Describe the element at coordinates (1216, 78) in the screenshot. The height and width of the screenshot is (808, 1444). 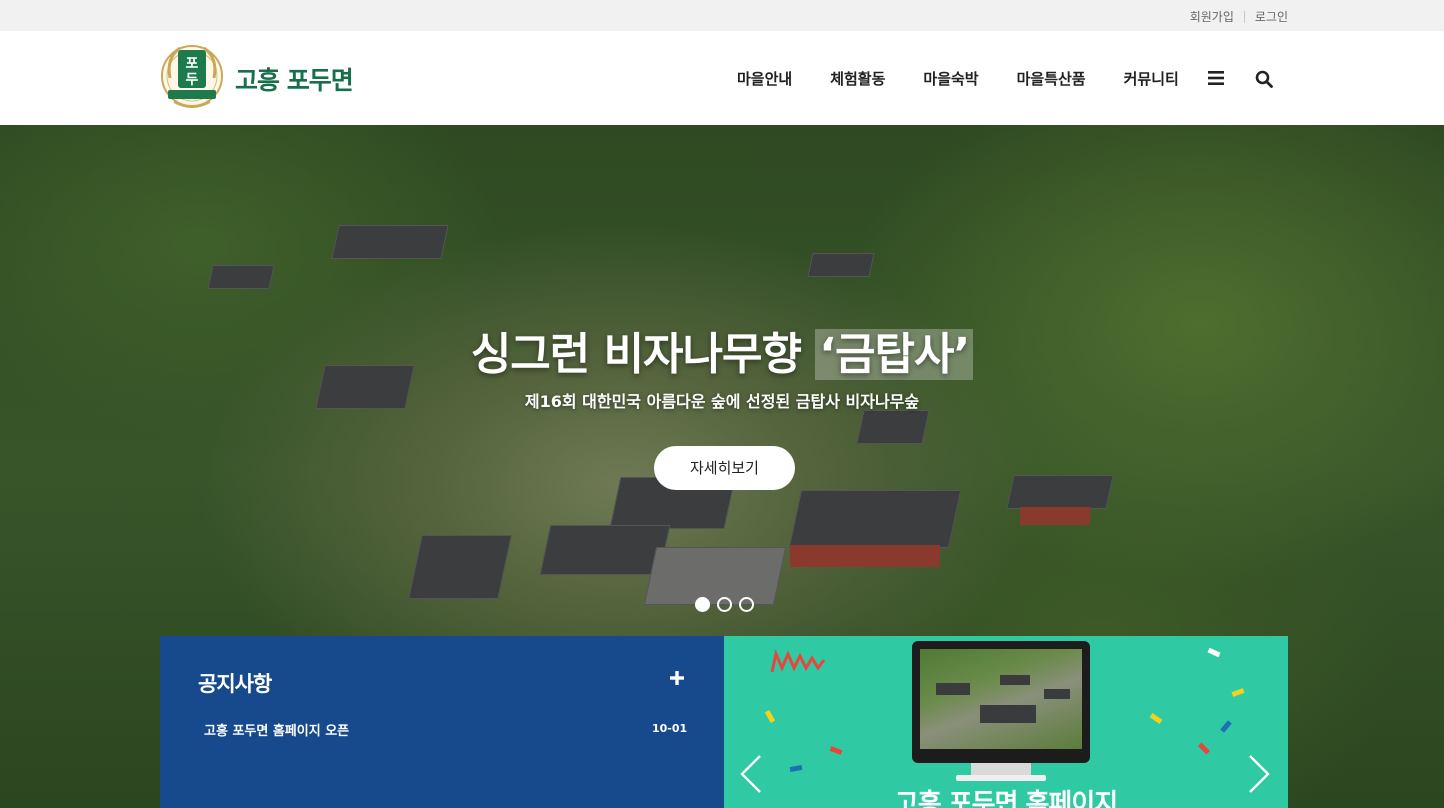
I see `hamburger-menu-icon` at that location.